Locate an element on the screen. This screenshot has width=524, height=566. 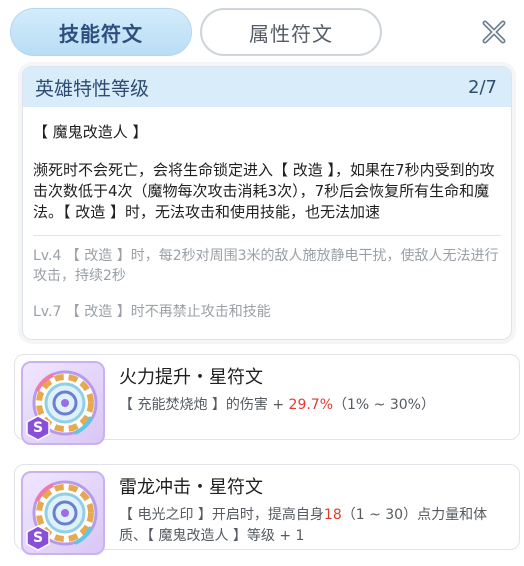
trait-level-7: Lv.7 【 改造 】时不再禁止攻击和技能 is located at coordinates (152, 312).